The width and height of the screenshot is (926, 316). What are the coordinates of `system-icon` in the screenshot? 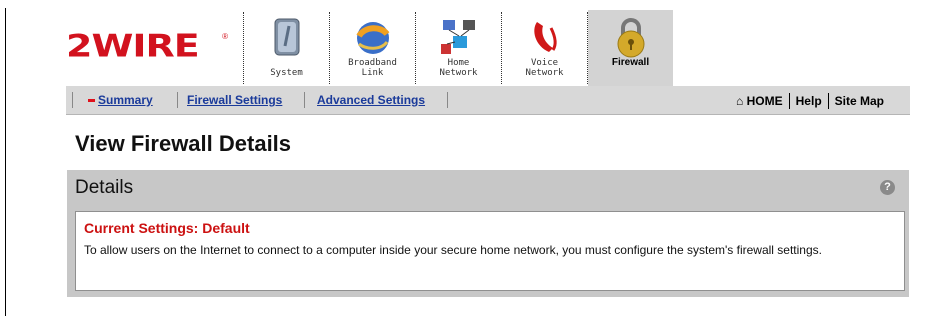 It's located at (287, 38).